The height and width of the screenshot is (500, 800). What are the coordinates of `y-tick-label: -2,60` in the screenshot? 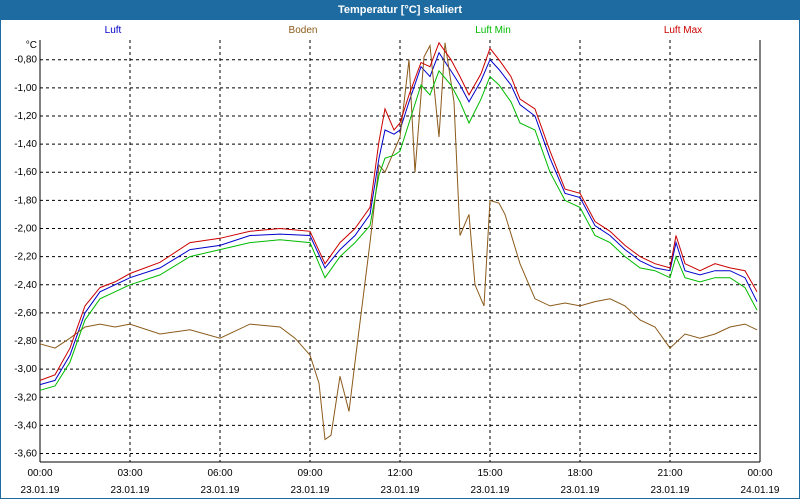 It's located at (25, 313).